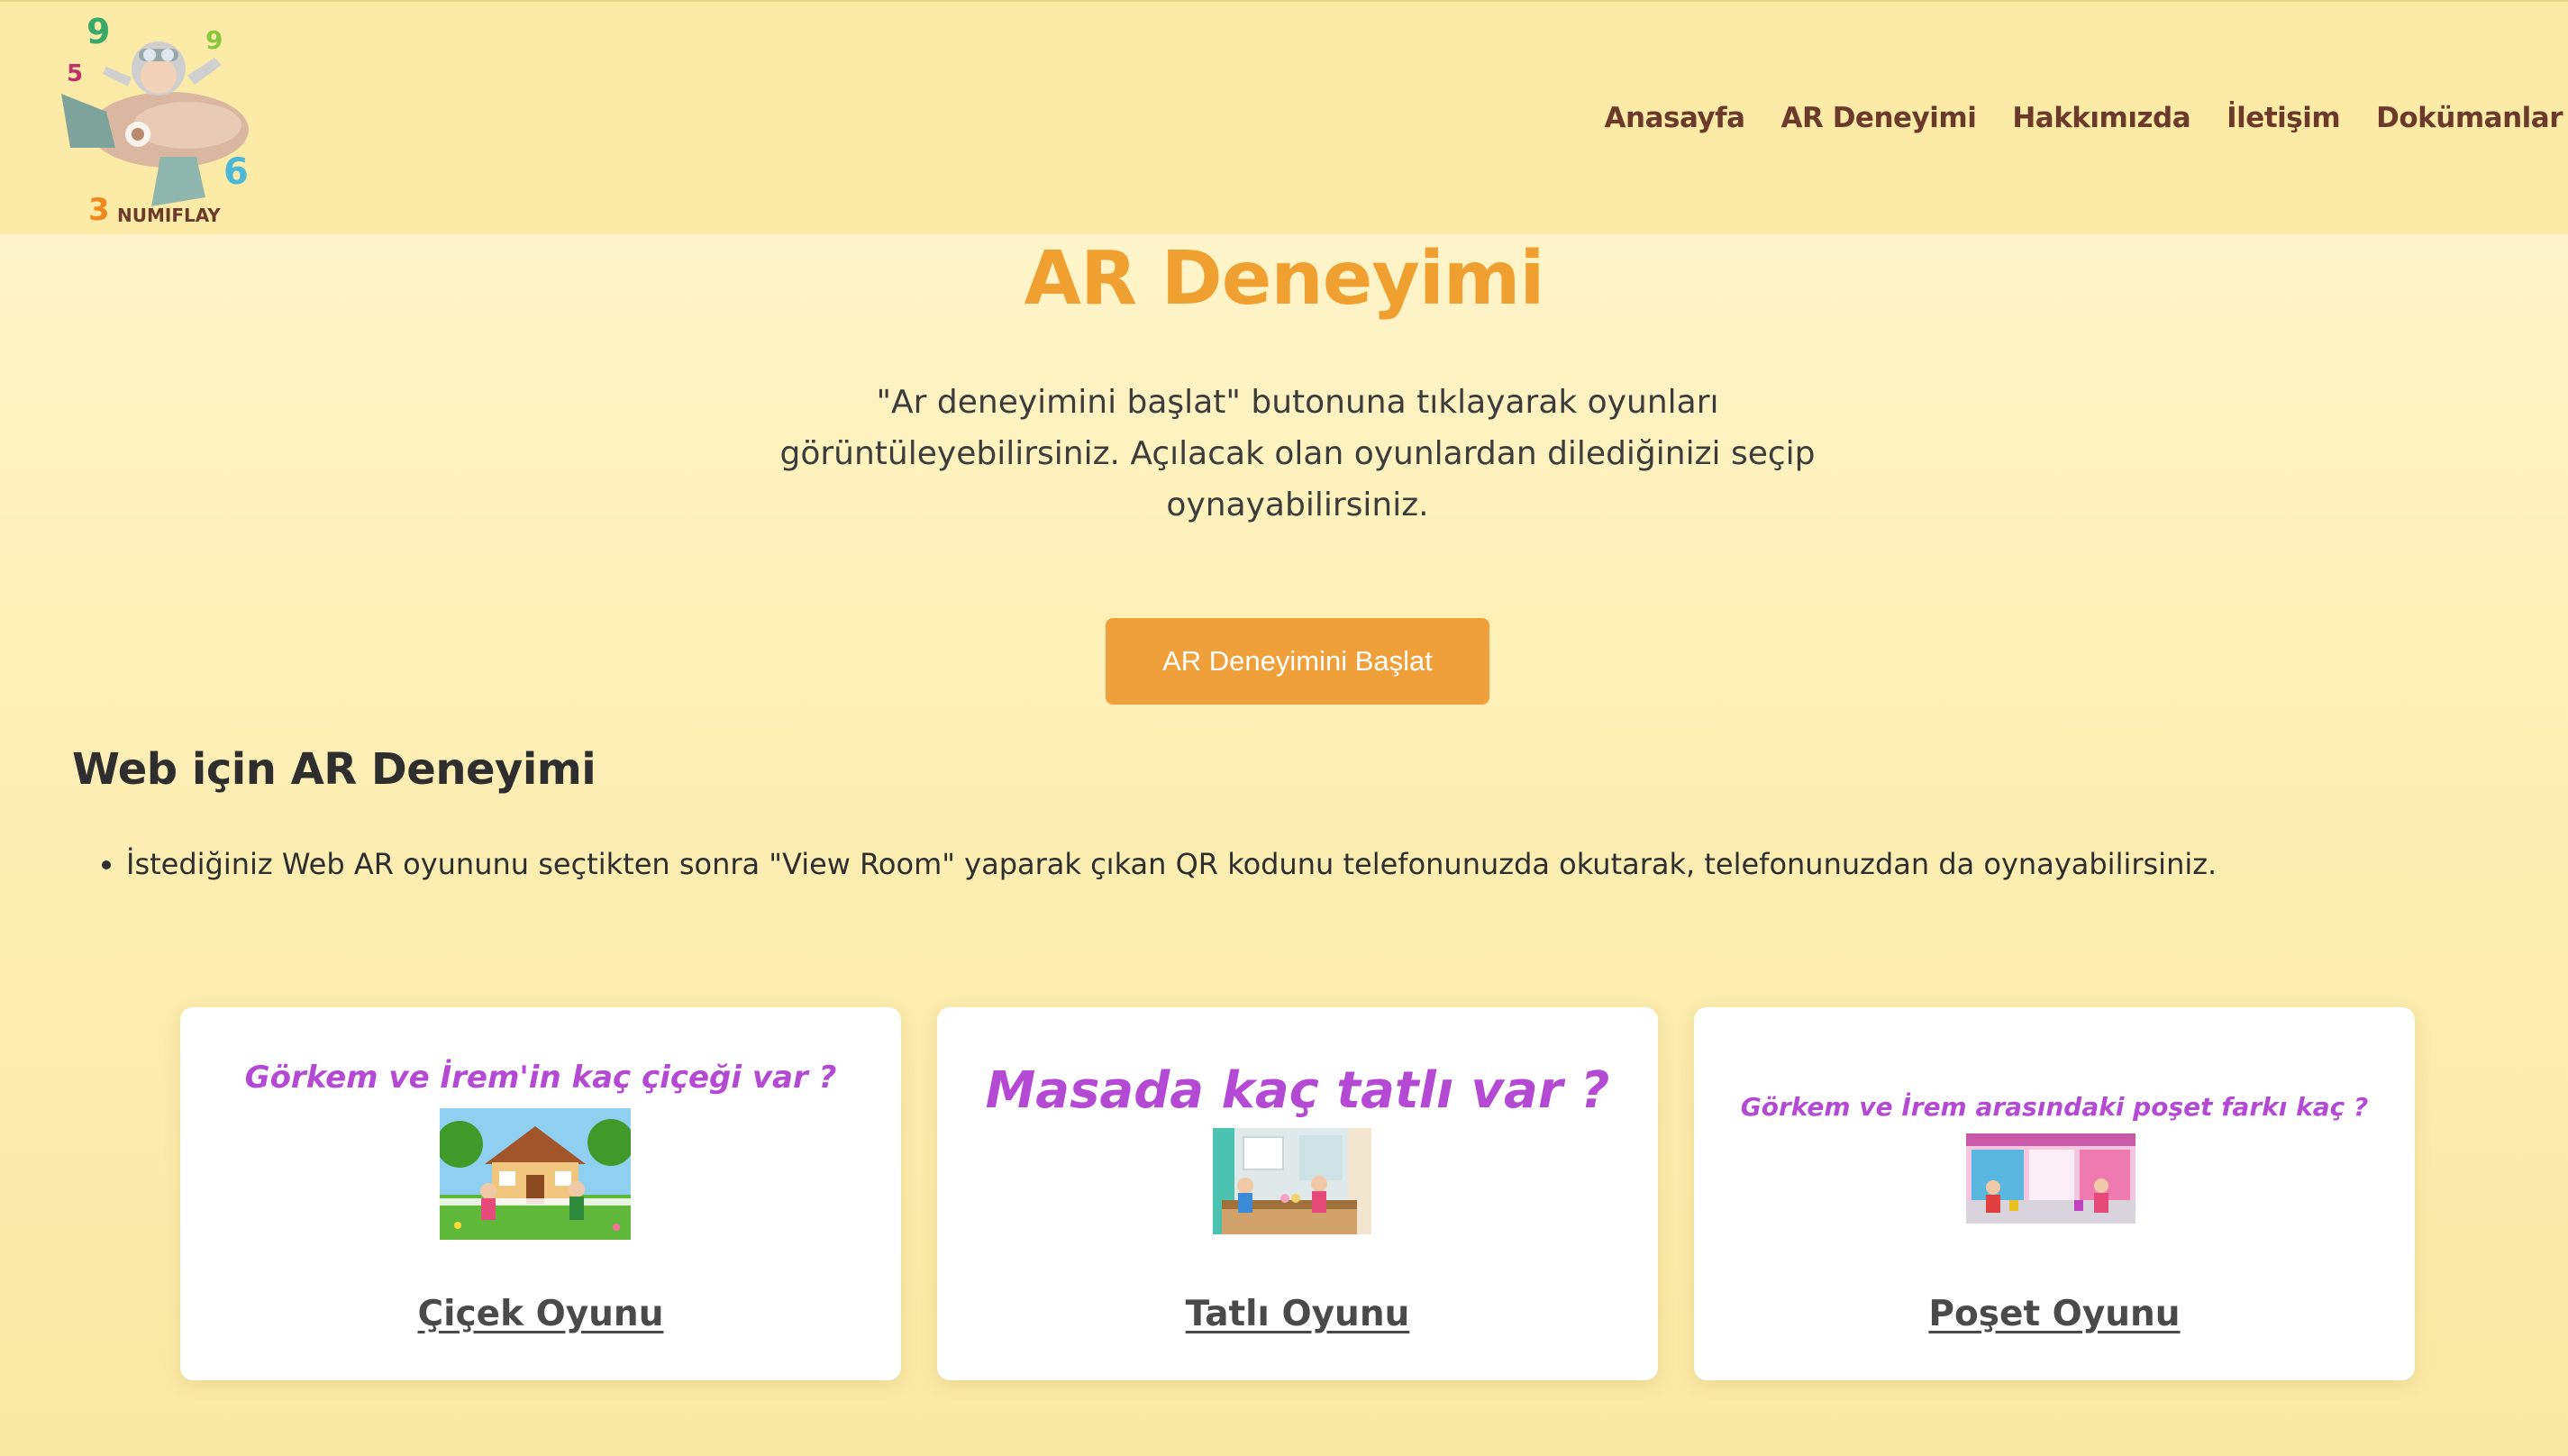  I want to click on card-caption: Görkem ve İrem'in kaç çiçeği var ?, so click(541, 1078).